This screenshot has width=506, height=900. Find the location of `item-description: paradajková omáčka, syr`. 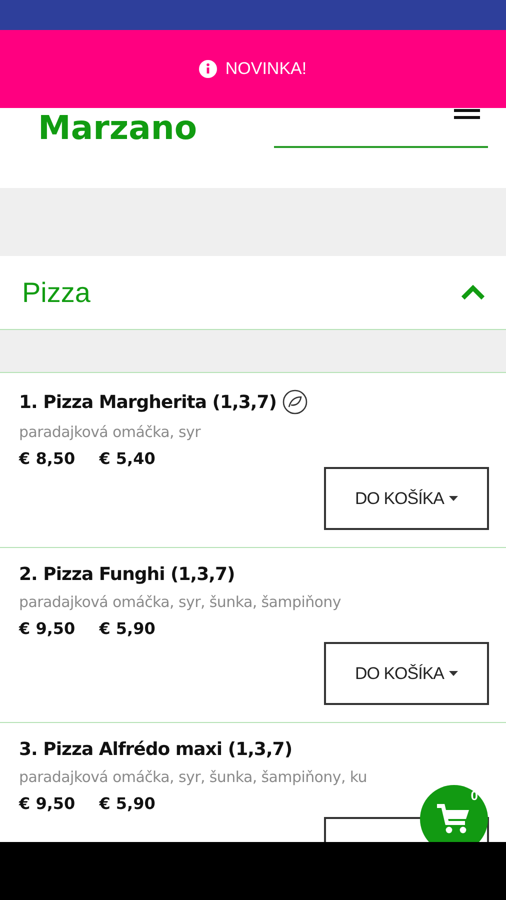

item-description: paradajková omáčka, syr is located at coordinates (110, 432).